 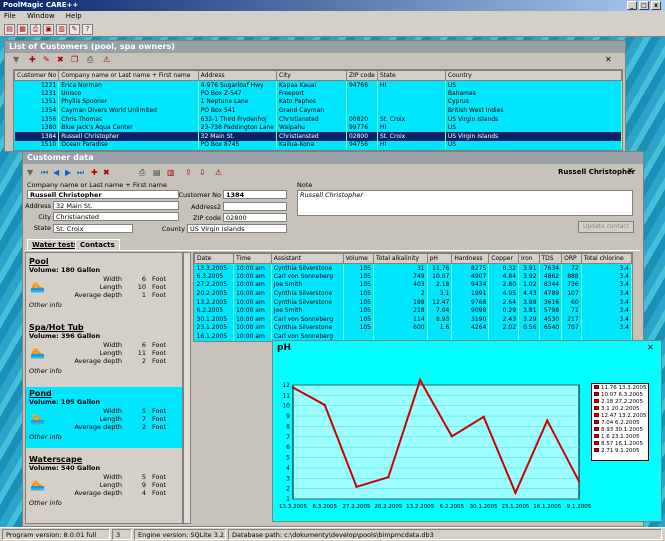 I want to click on column-header: Time, so click(x=252, y=258).